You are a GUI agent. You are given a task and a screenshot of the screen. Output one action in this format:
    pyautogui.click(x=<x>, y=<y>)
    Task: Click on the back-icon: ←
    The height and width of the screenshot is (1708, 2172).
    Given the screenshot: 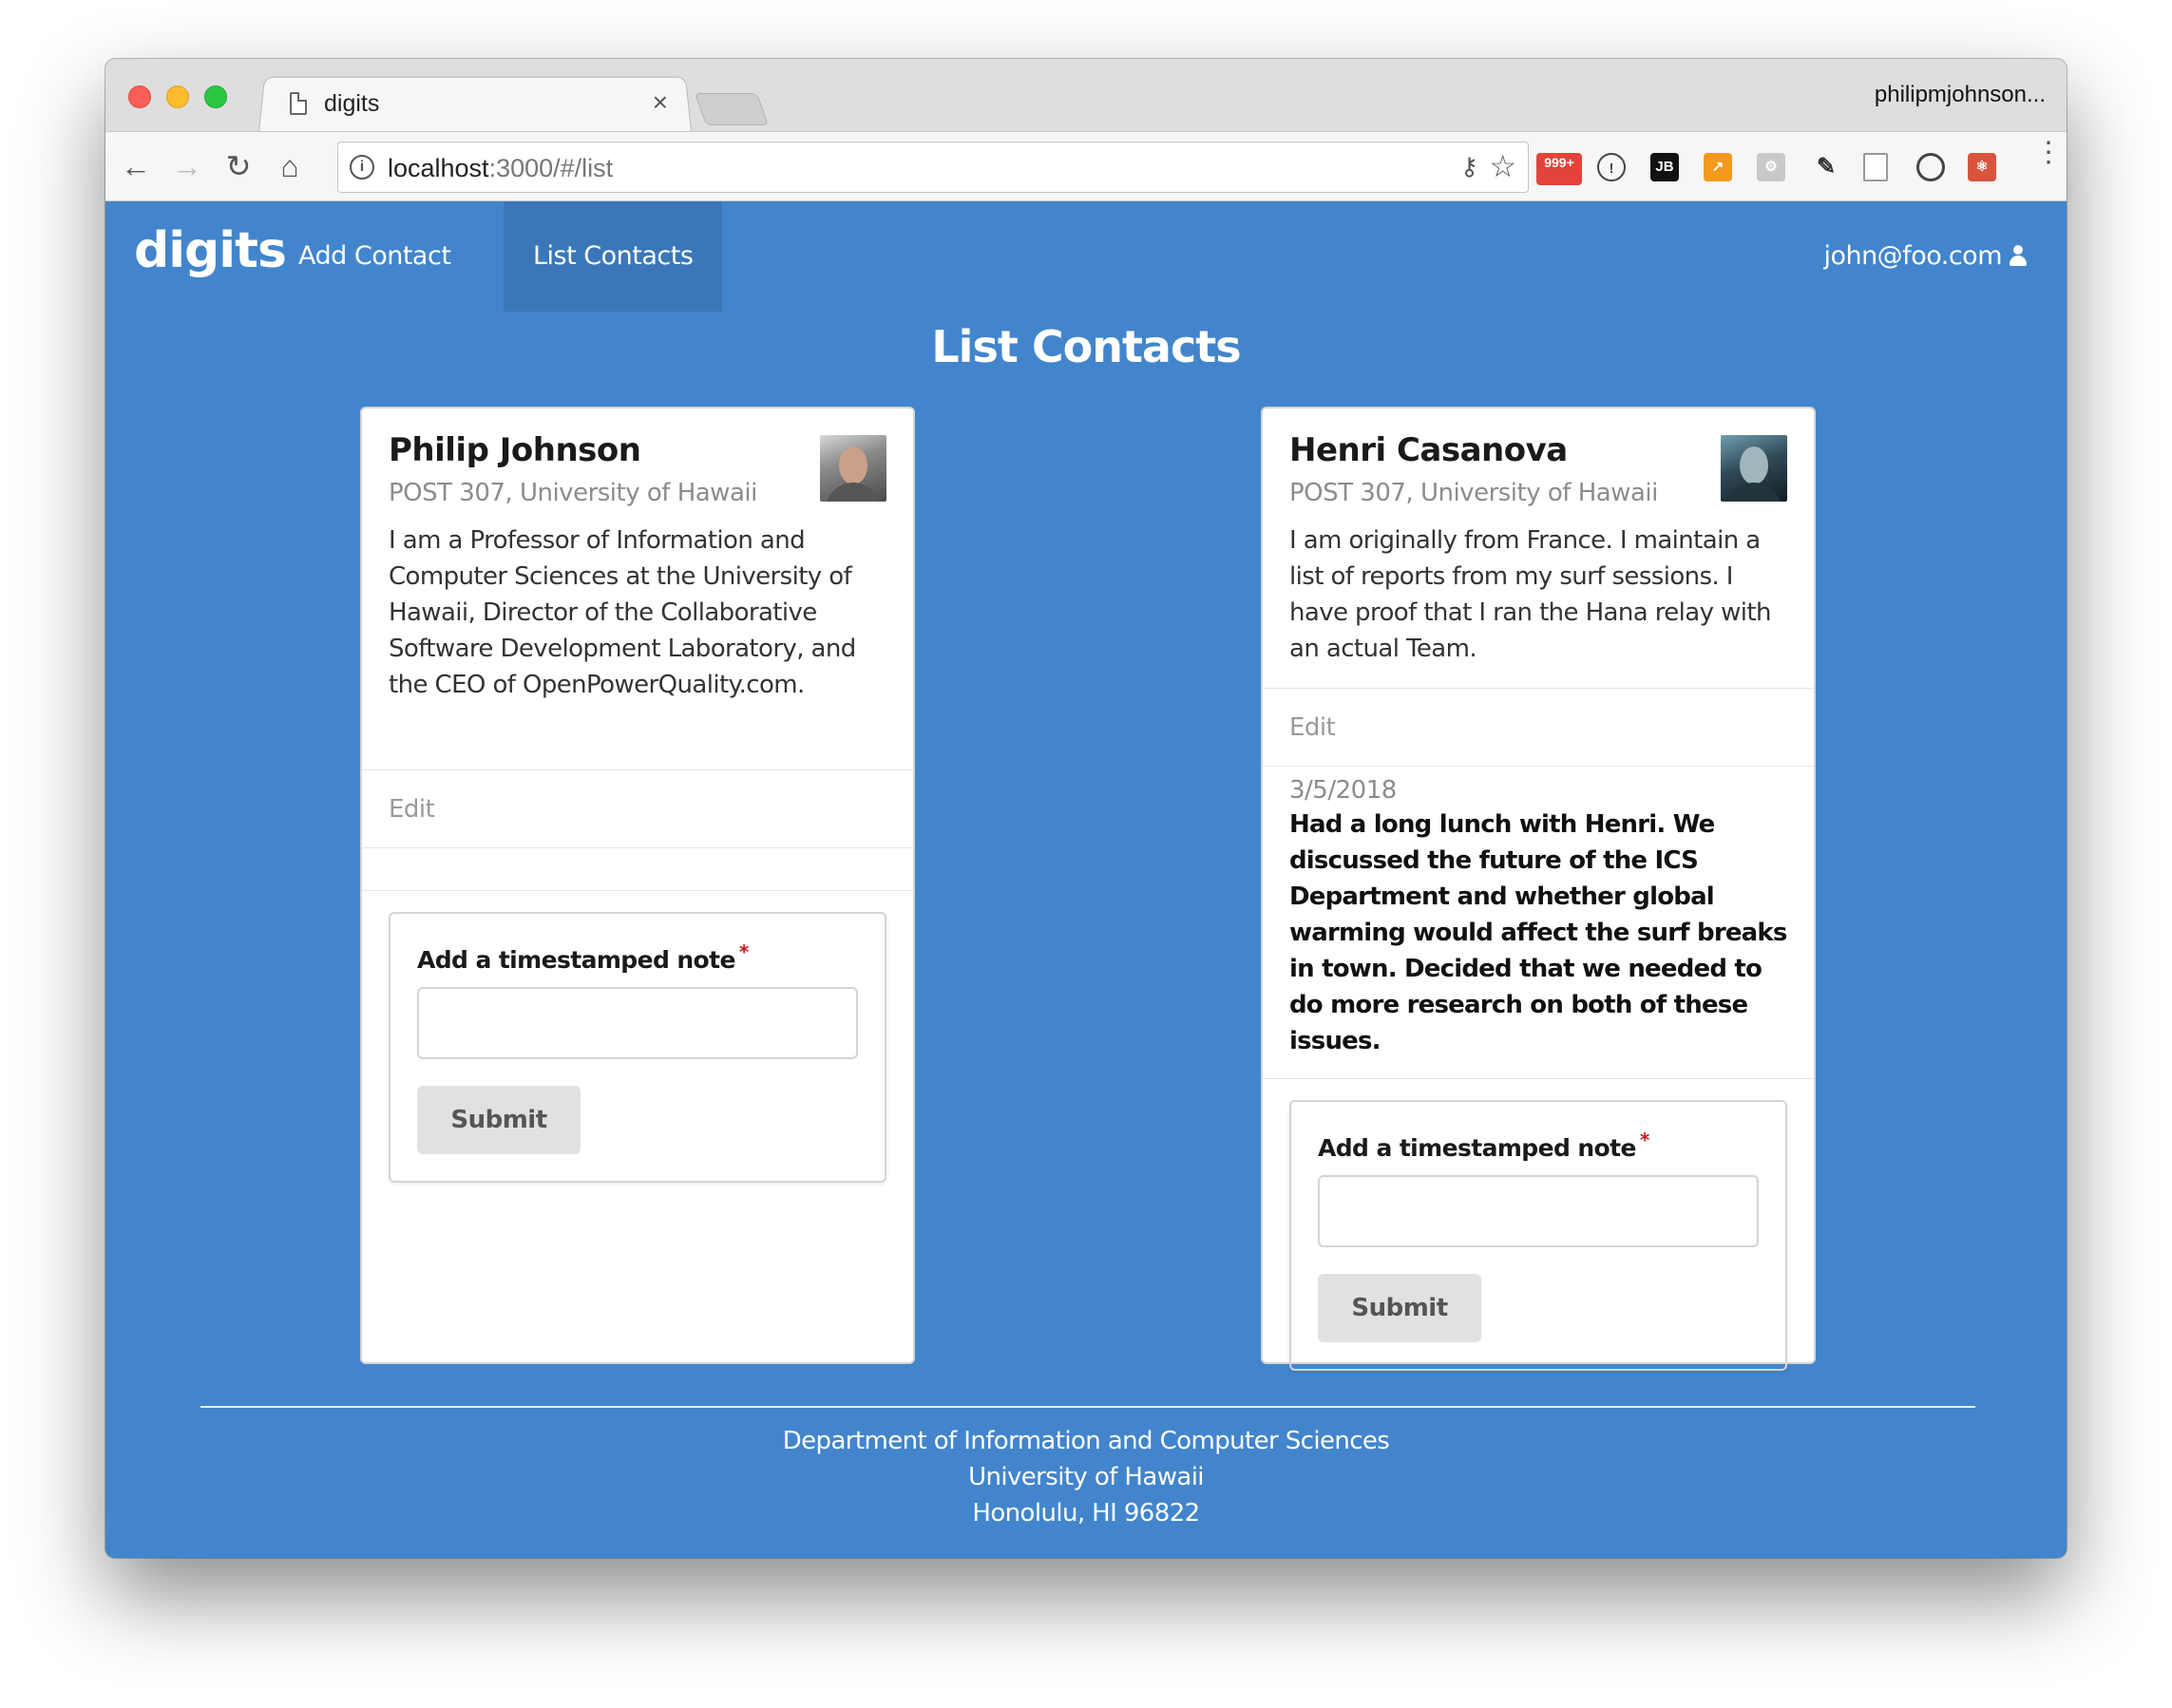 What is the action you would take?
    pyautogui.click(x=136, y=166)
    